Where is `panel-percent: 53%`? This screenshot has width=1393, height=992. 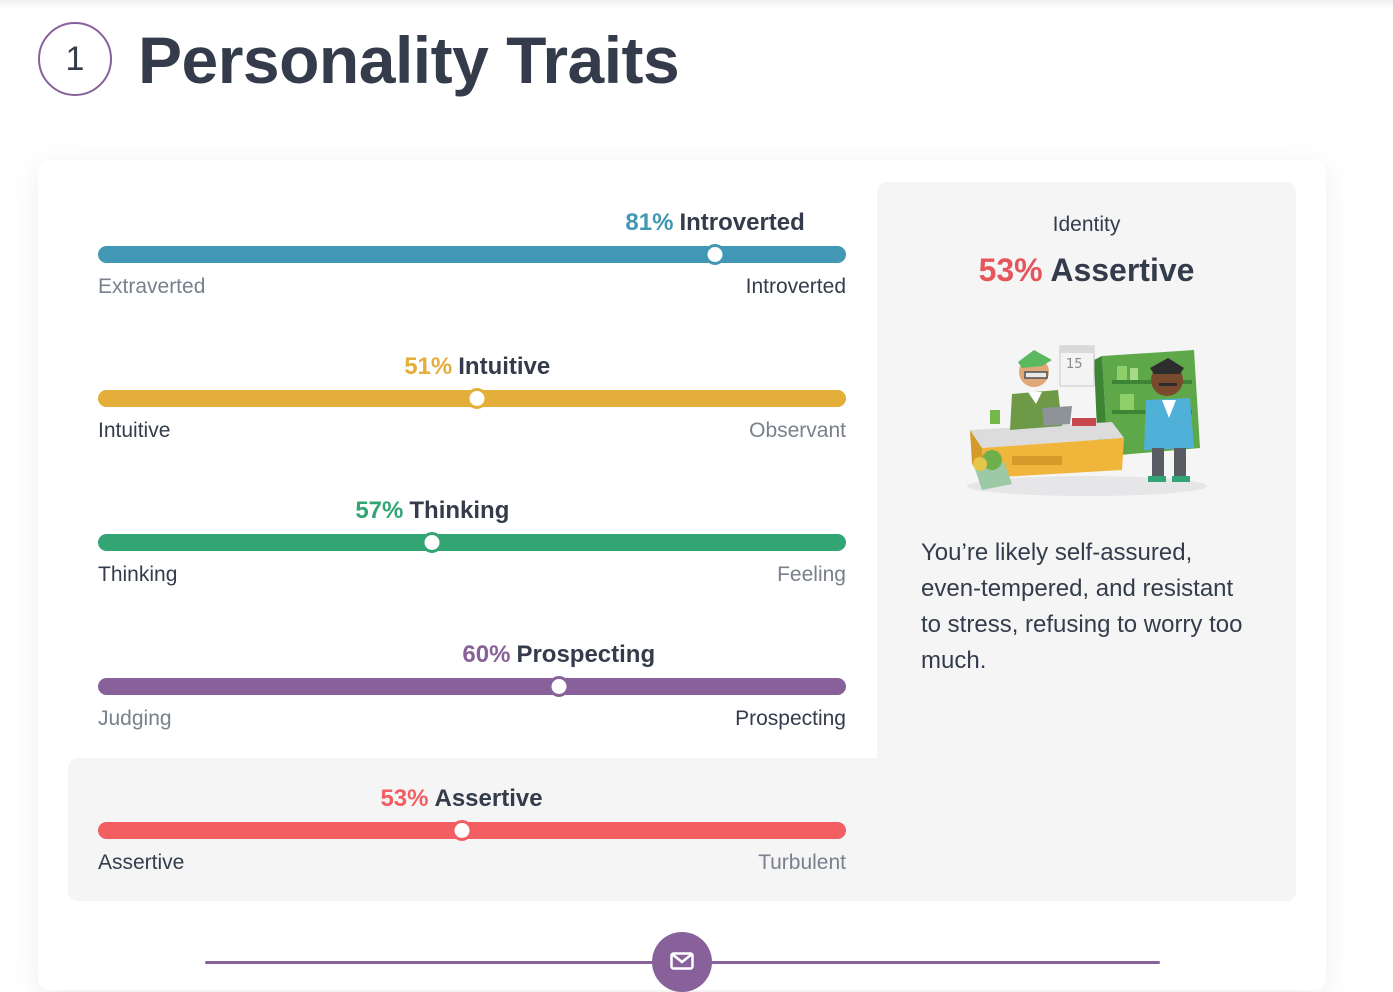 panel-percent: 53% is located at coordinates (1010, 270).